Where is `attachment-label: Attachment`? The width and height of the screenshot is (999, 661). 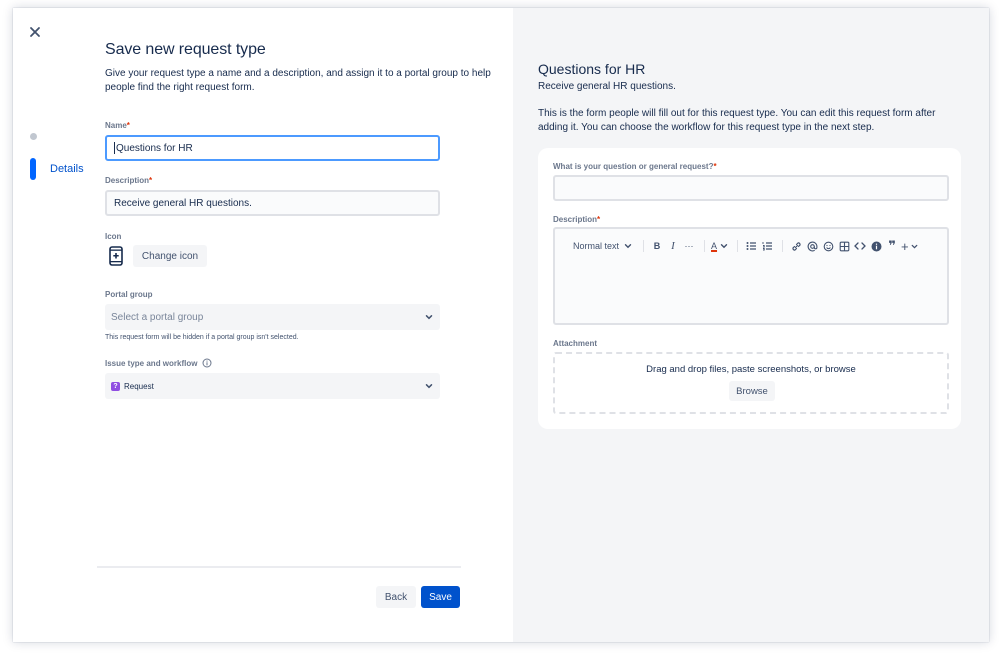 attachment-label: Attachment is located at coordinates (575, 343).